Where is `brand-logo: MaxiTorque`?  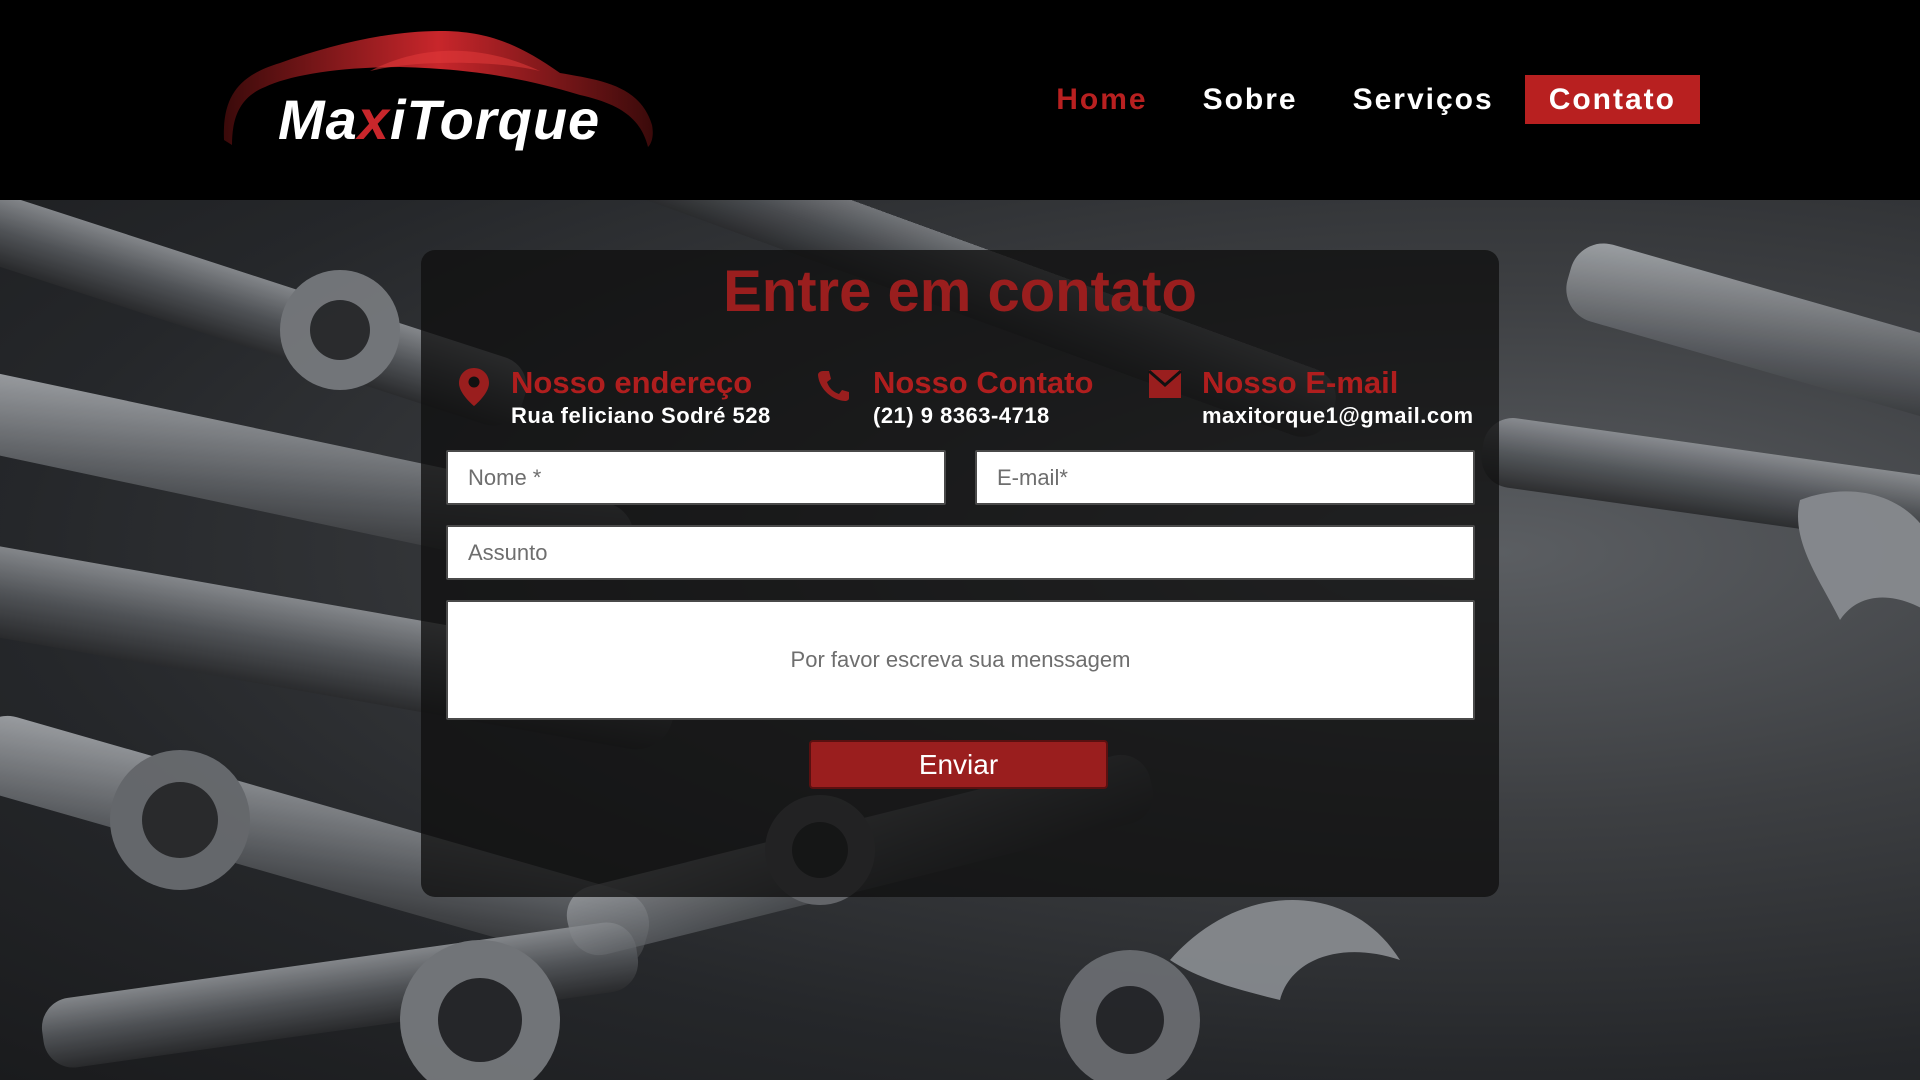 brand-logo: MaxiTorque is located at coordinates (440, 97).